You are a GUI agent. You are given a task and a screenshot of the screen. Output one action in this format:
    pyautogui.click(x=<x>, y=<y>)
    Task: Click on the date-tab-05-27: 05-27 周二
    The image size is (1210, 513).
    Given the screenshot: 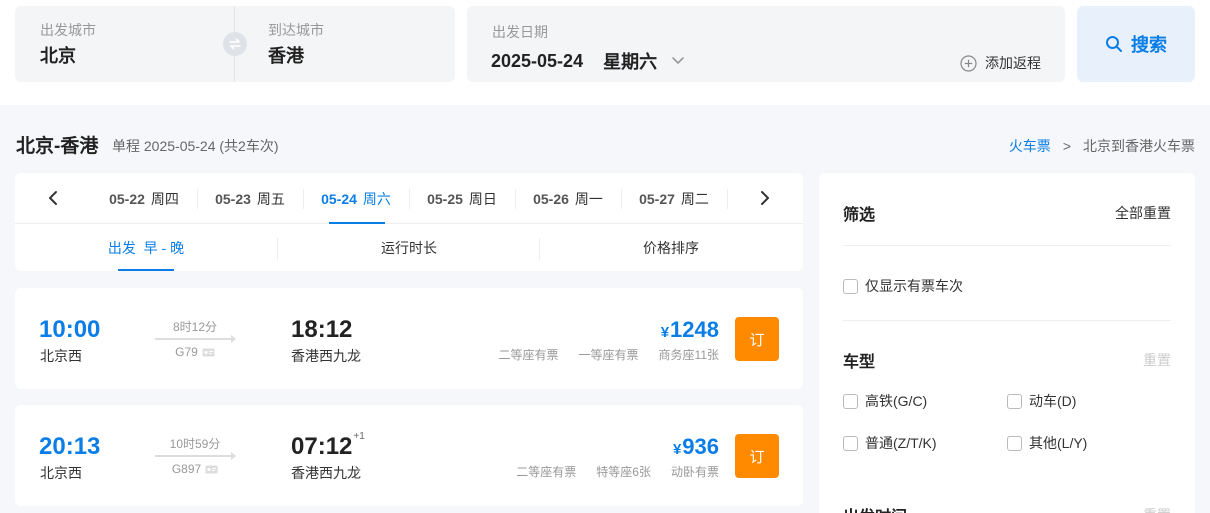 What is the action you would take?
    pyautogui.click(x=674, y=198)
    